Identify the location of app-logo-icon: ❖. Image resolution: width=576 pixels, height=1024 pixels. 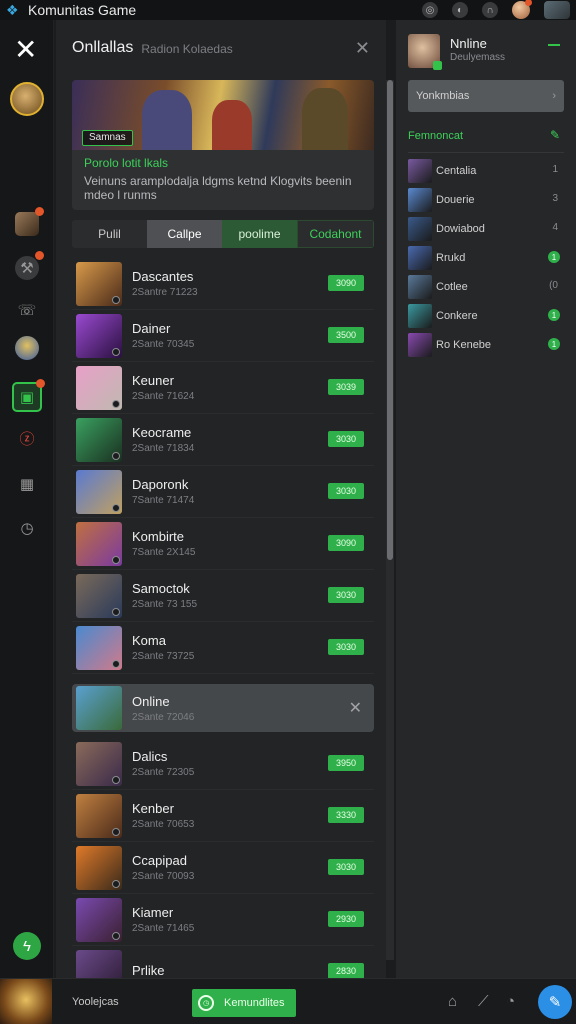
(12, 10).